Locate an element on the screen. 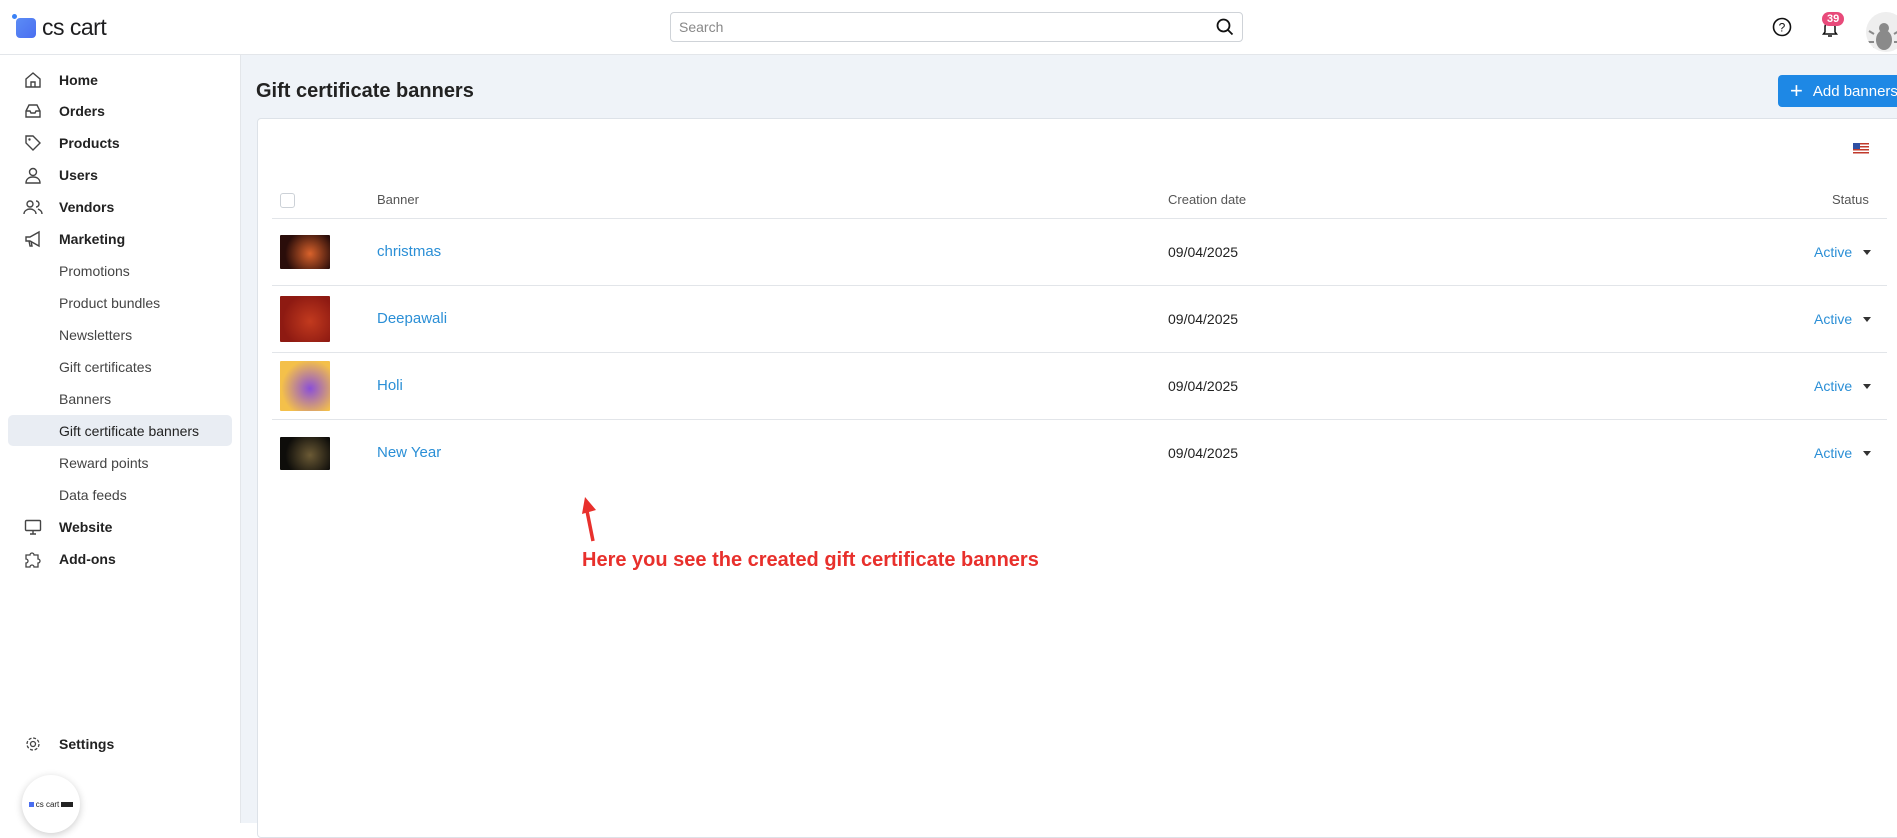 Image resolution: width=1897 pixels, height=838 pixels. sidebar-item-gift-certificate-banners: Gift certificate banners is located at coordinates (120, 430).